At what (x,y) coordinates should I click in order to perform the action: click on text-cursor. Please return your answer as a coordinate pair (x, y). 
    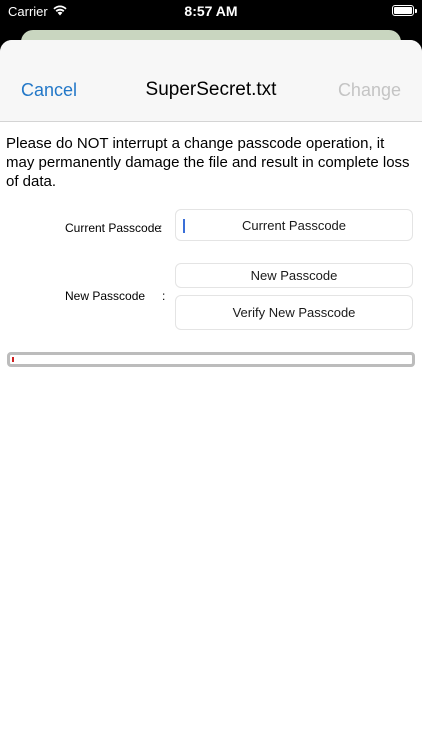
    Looking at the image, I should click on (184, 226).